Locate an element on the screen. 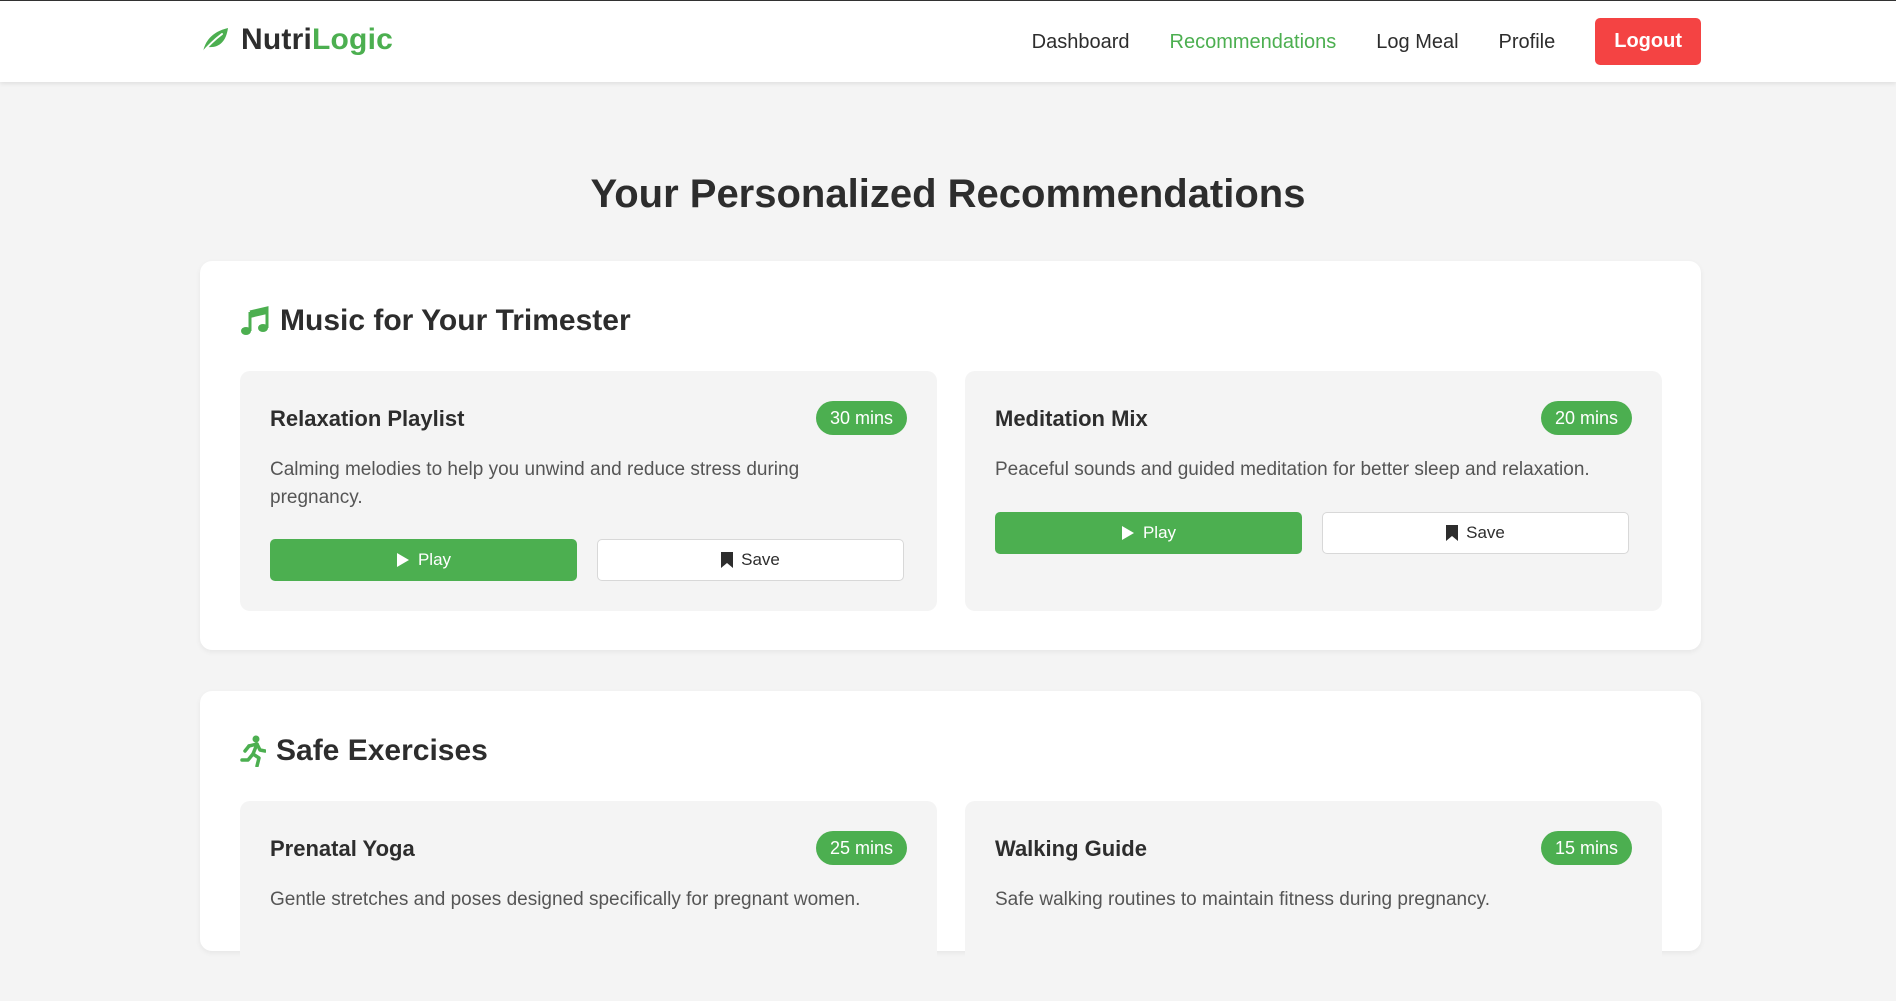 The height and width of the screenshot is (1001, 1896). duration-badge: 30 mins is located at coordinates (861, 418).